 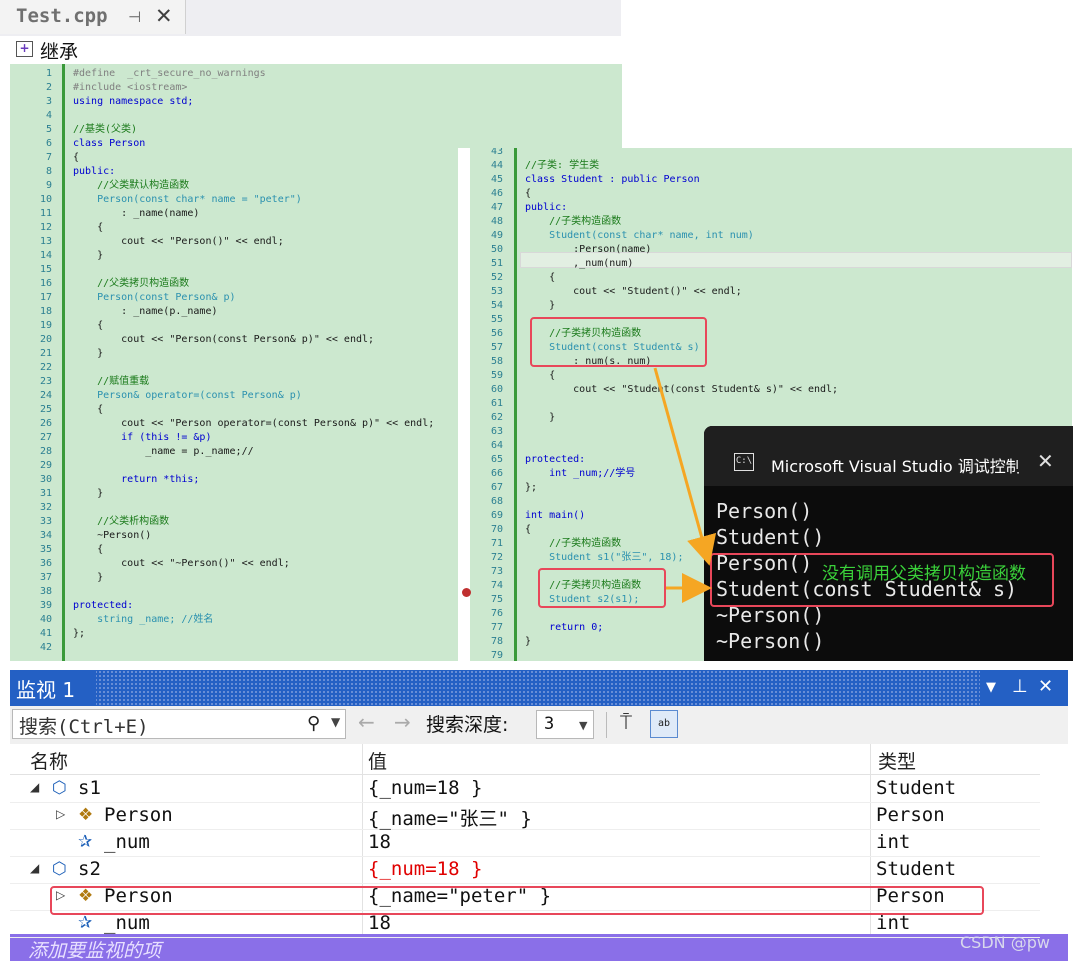 What do you see at coordinates (450, 817) in the screenshot?
I see `watch-value: {_name="张三" }` at bounding box center [450, 817].